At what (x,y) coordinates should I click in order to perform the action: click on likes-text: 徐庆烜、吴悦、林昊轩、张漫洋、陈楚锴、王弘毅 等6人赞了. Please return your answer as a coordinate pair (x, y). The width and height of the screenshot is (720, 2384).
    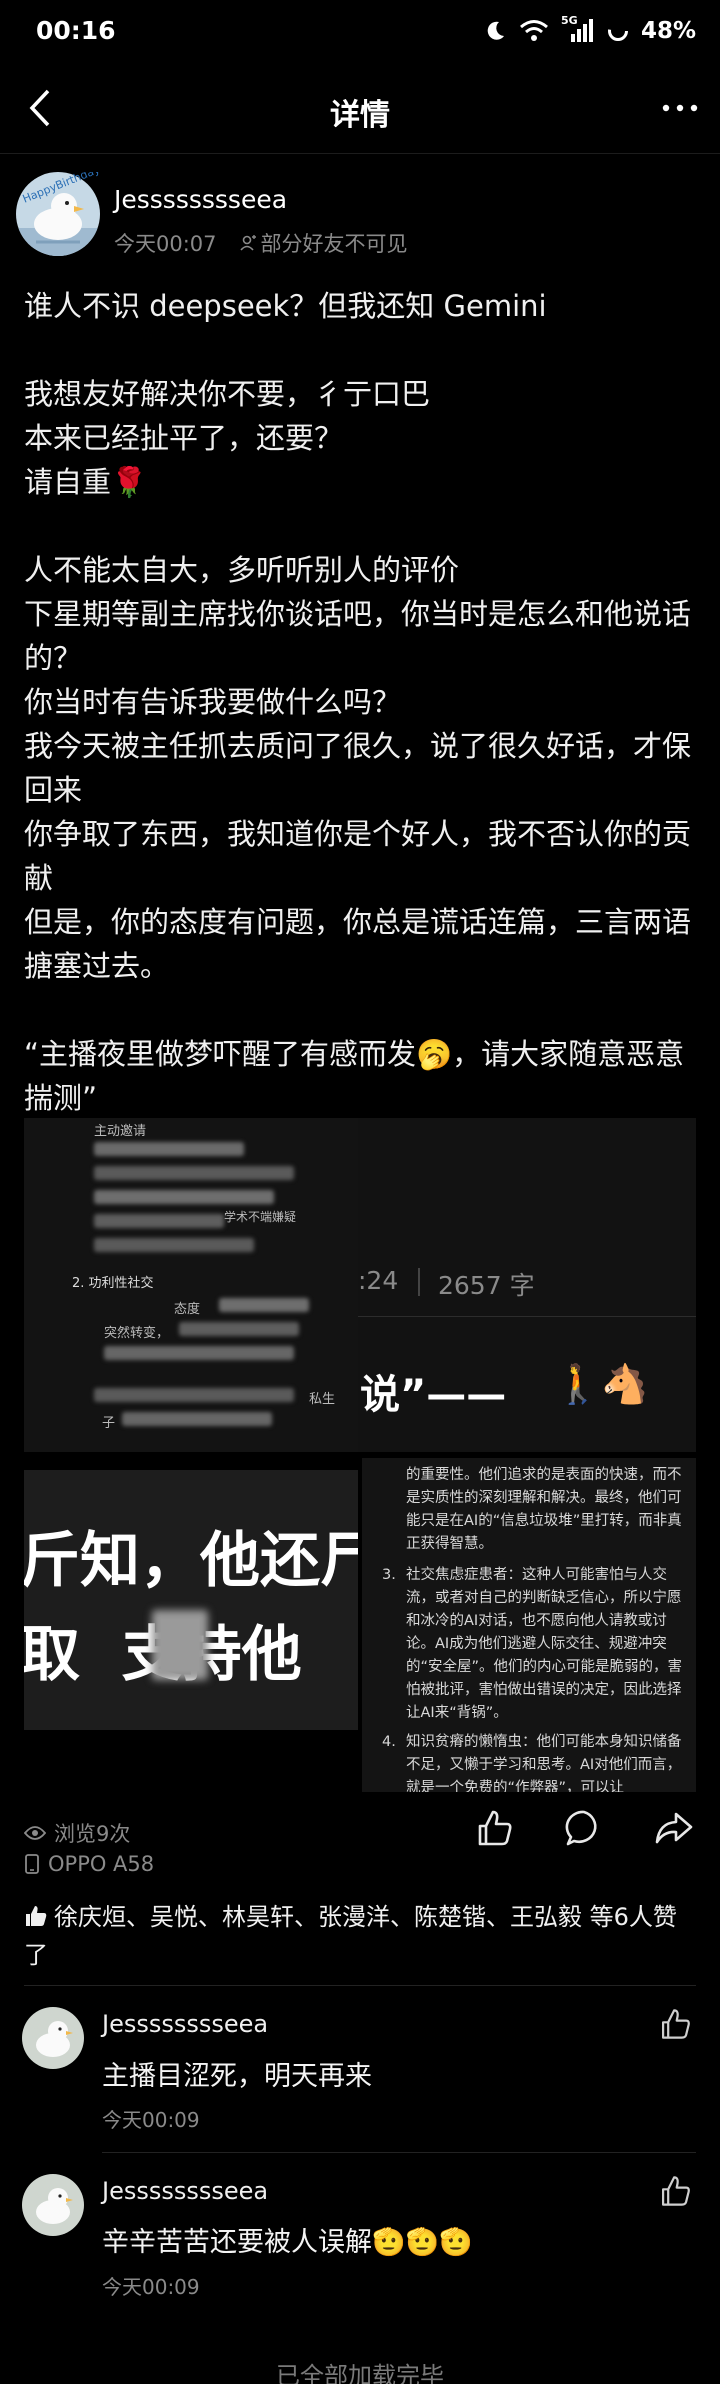
    Looking at the image, I should click on (350, 1936).